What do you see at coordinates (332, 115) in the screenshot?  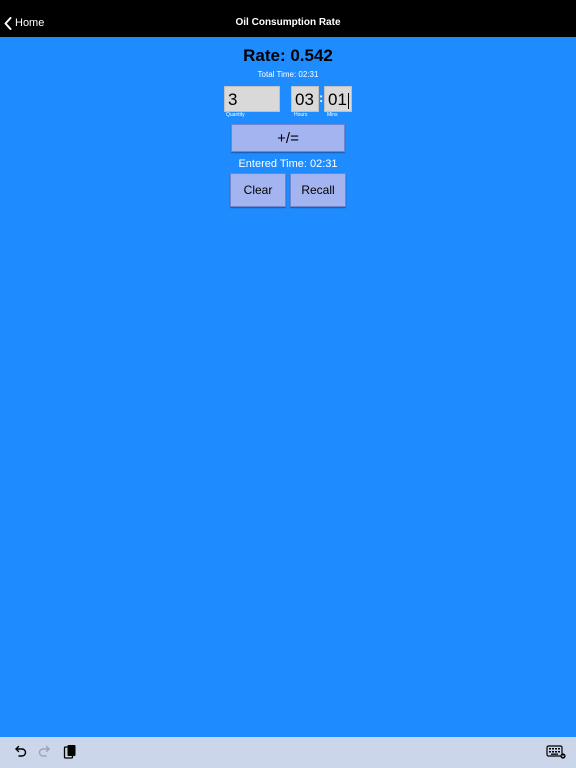 I see `mins-label: Mins` at bounding box center [332, 115].